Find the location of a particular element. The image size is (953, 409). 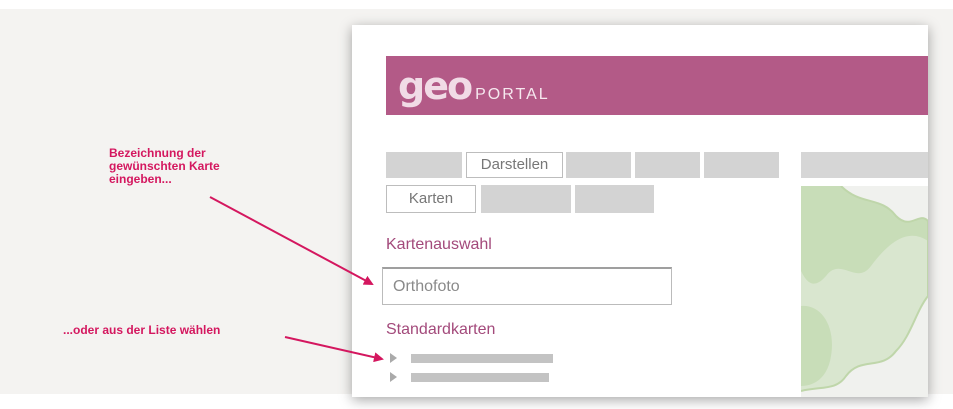

geoportal-logo: geo PORTAL is located at coordinates (474, 86).